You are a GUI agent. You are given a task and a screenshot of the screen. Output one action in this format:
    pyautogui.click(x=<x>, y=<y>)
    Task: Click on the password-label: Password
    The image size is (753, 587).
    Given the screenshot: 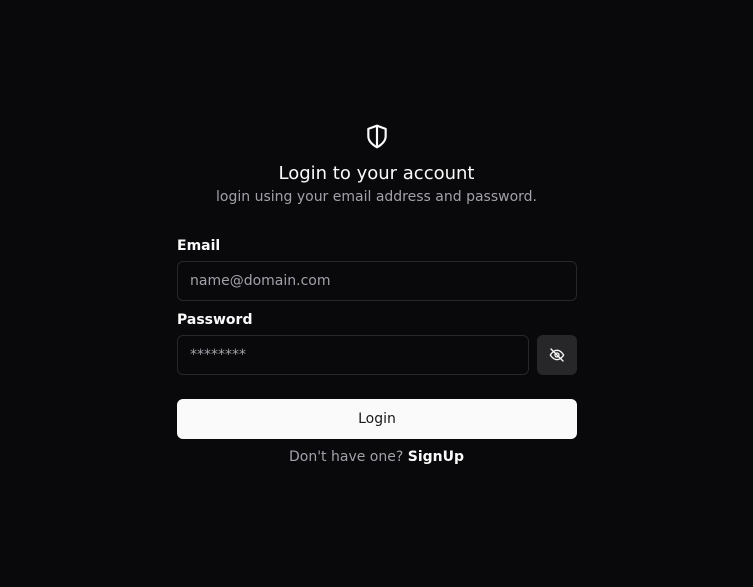 What is the action you would take?
    pyautogui.click(x=215, y=320)
    